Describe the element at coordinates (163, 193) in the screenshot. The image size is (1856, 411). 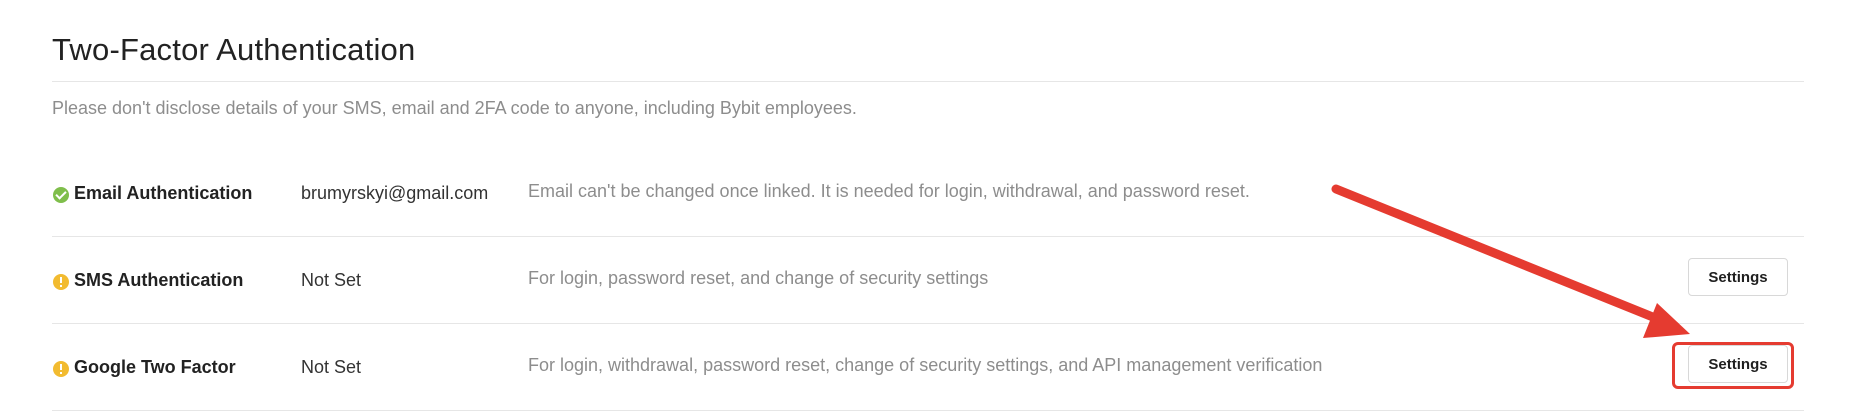
I see `method-name: Email Authentication` at that location.